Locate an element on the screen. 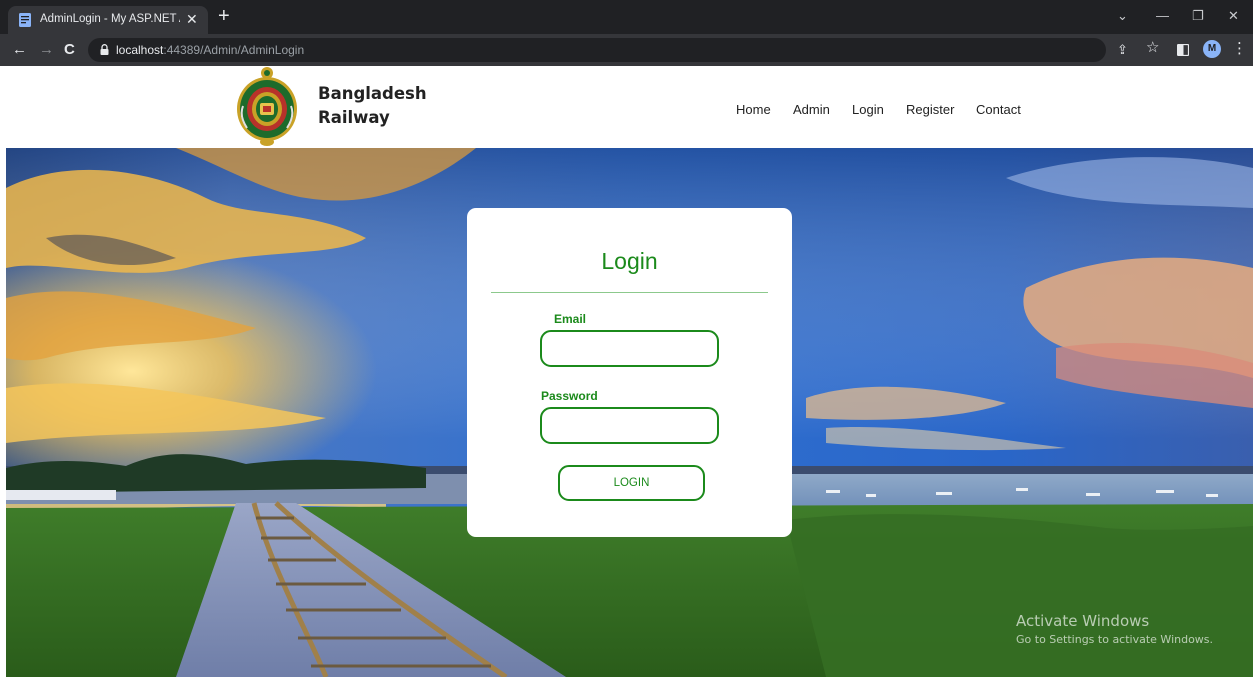 Image resolution: width=1253 pixels, height=677 pixels. tab-close-icon: ✕ is located at coordinates (192, 19).